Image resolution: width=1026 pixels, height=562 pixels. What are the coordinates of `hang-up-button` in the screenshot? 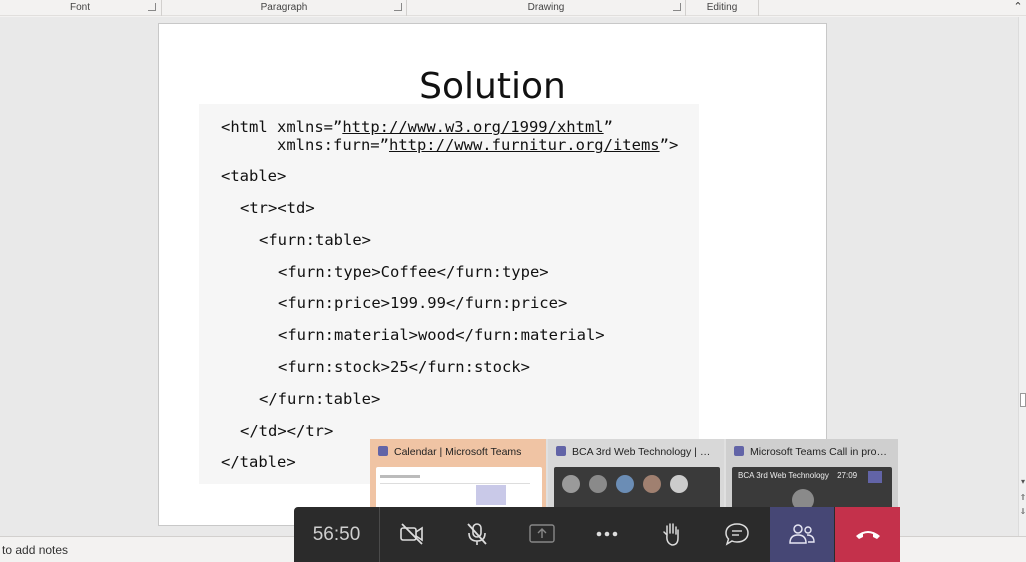 It's located at (867, 534).